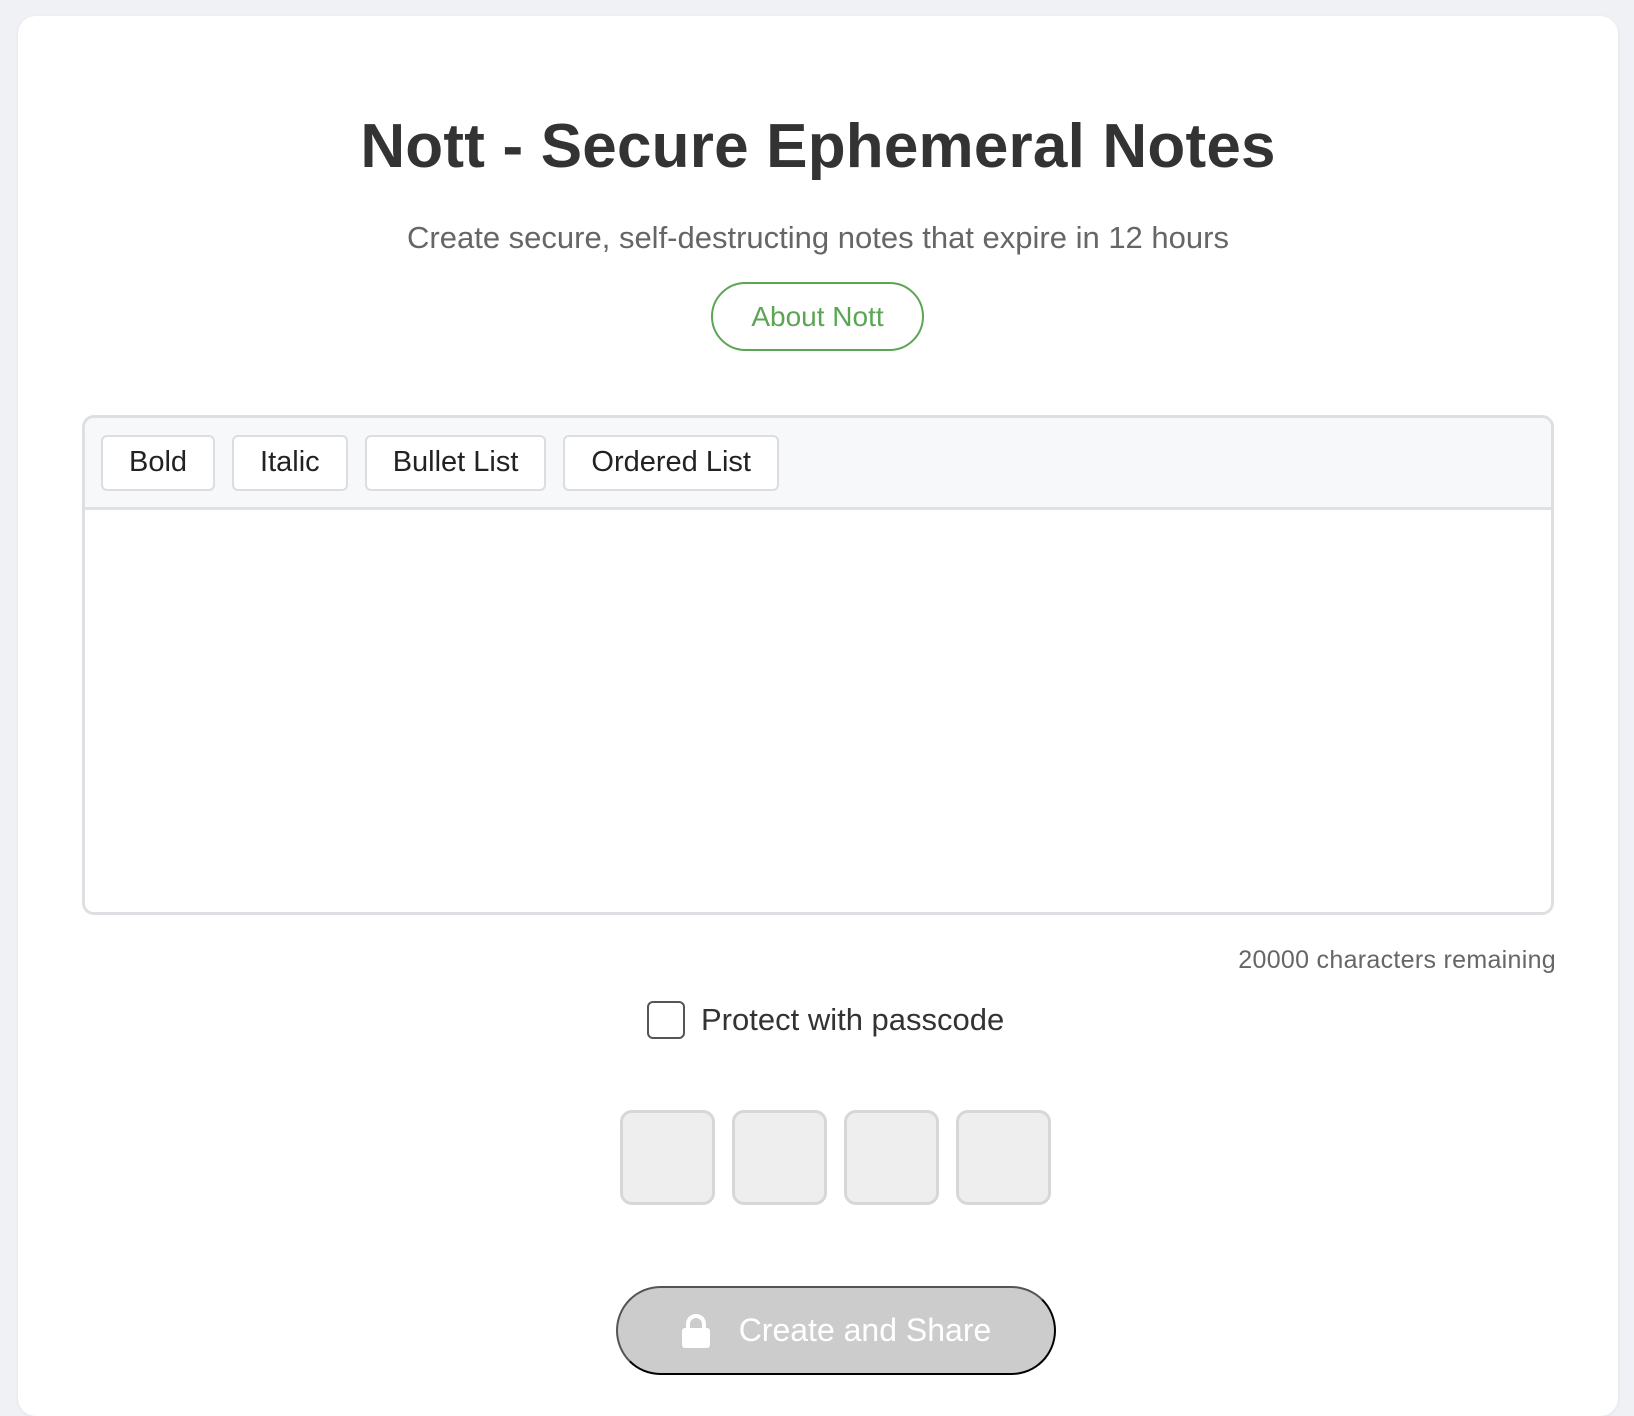 This screenshot has height=1416, width=1634. I want to click on italic-button: Italic, so click(290, 462).